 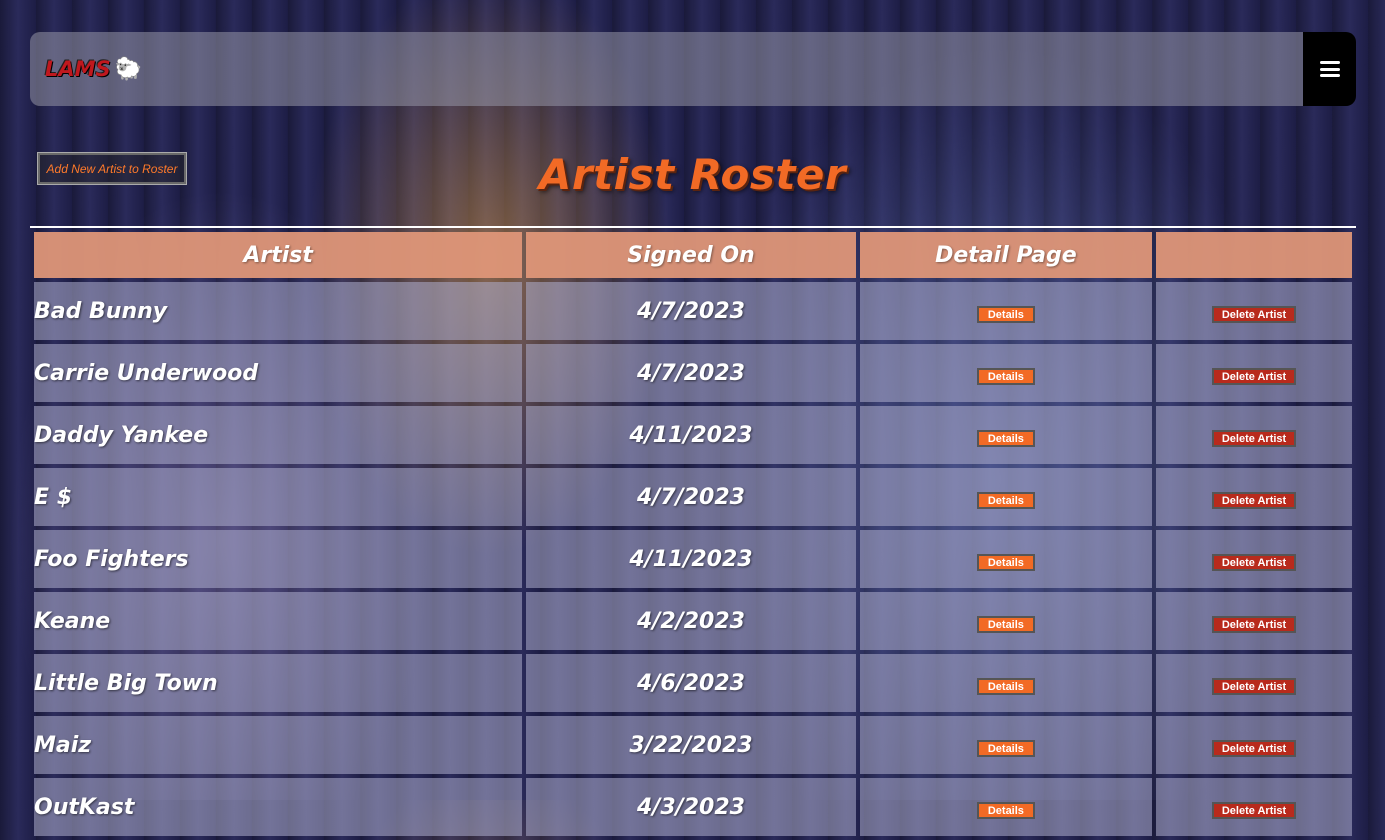 I want to click on artist-name: Daddy Yankee, so click(x=278, y=435).